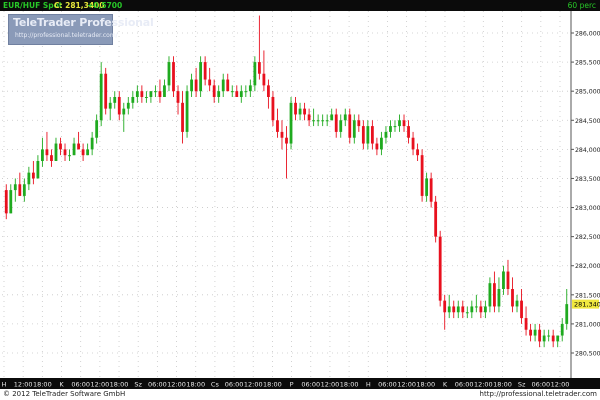  Describe the element at coordinates (587, 208) in the screenshot. I see `y-tick-label: 283,0000` at that location.